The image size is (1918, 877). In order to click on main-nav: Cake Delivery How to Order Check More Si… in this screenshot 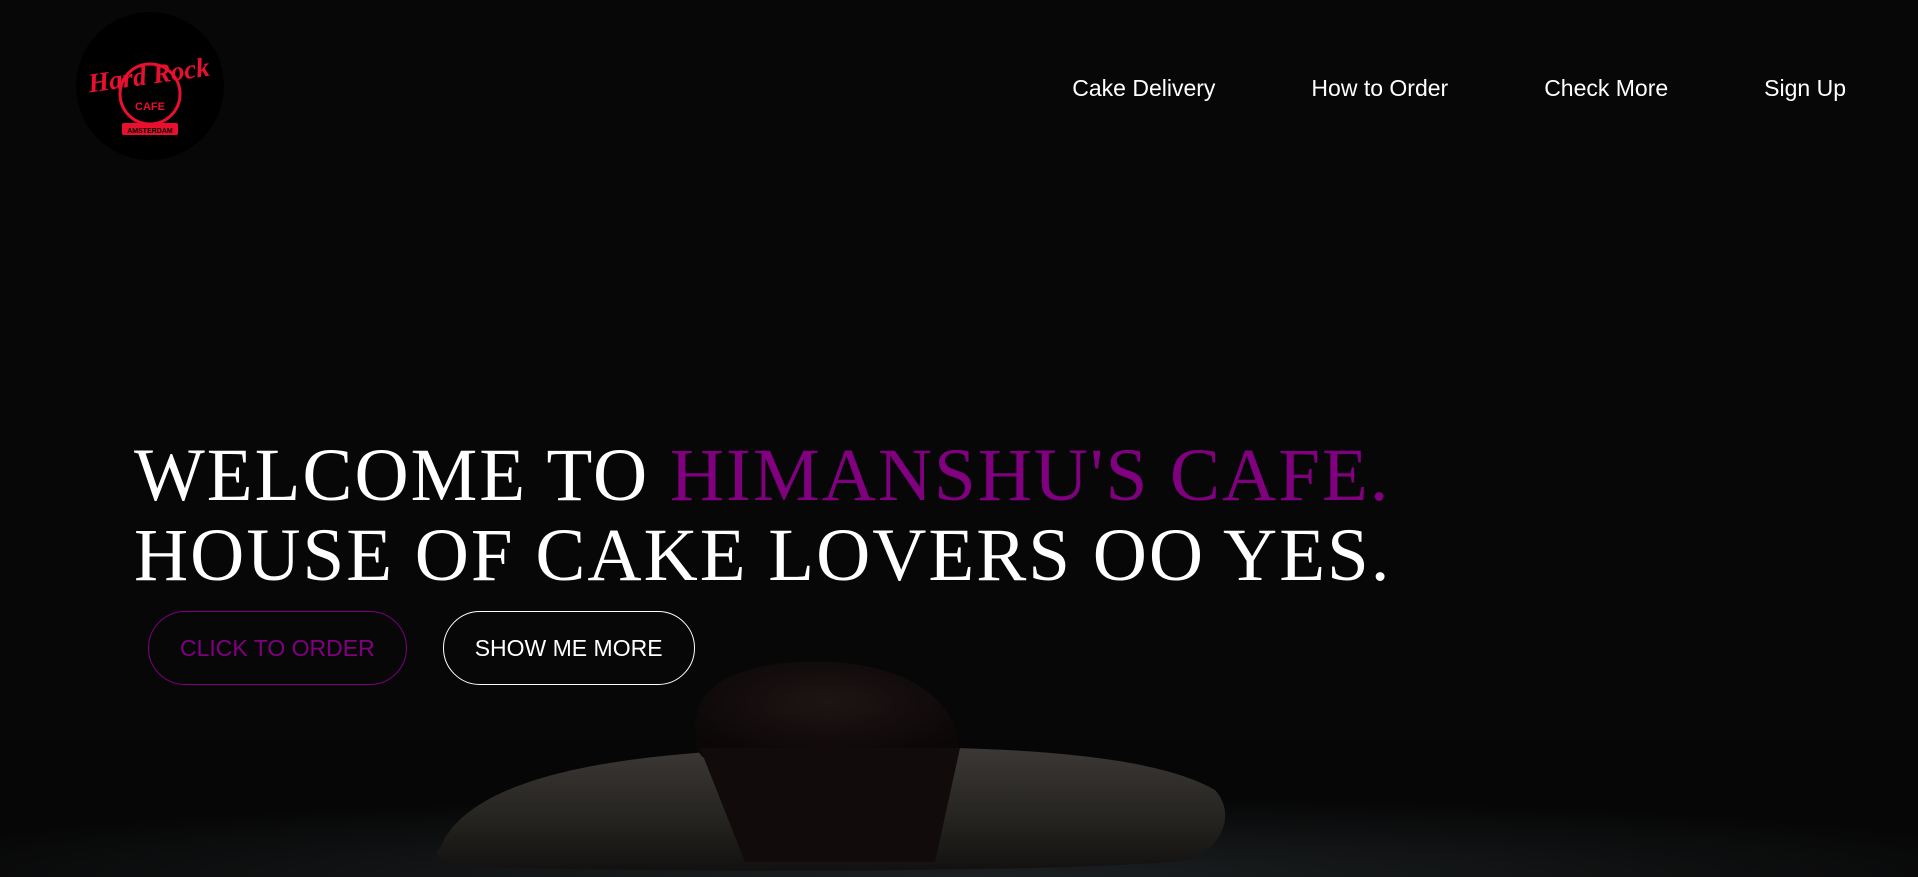, I will do `click(1459, 88)`.